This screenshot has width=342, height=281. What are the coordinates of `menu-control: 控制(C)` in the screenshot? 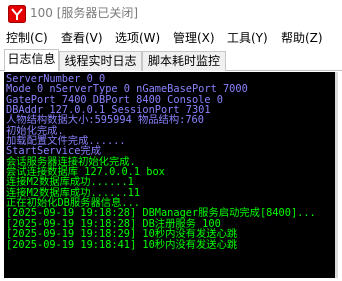 It's located at (27, 38).